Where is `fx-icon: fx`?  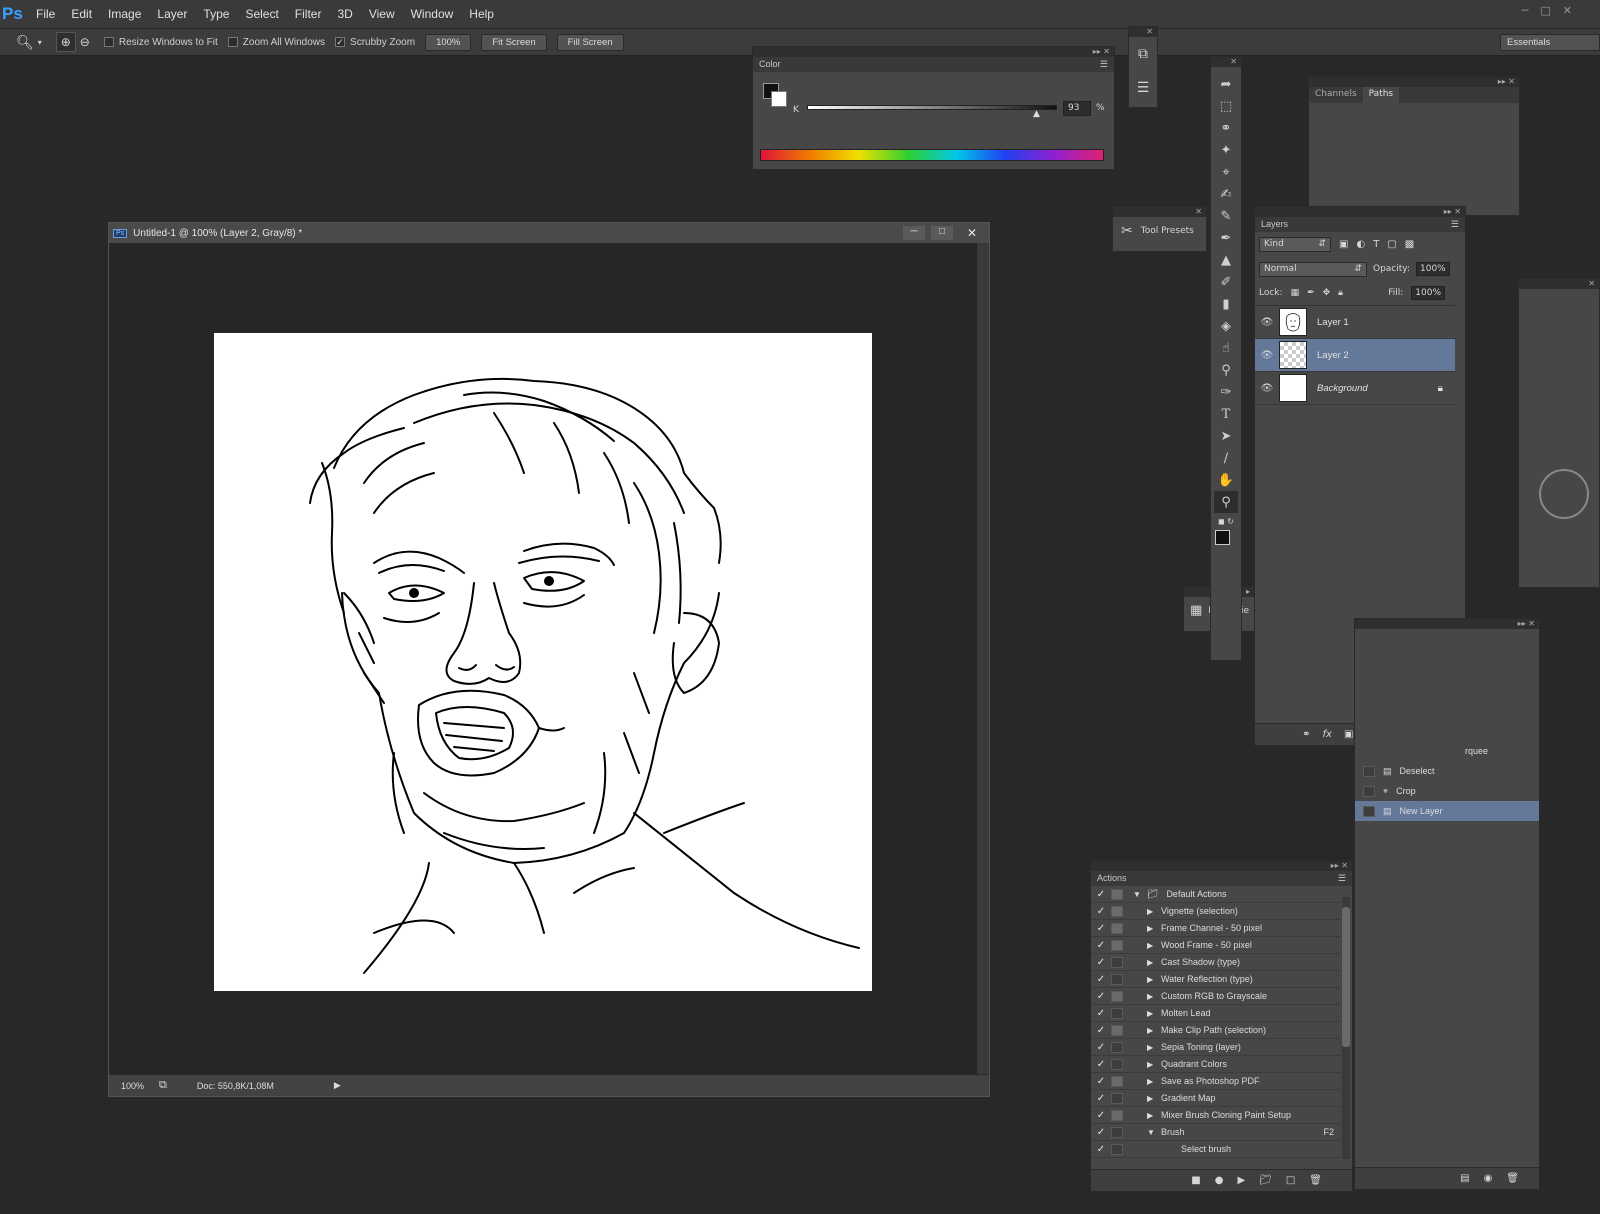 fx-icon: fx is located at coordinates (1327, 734).